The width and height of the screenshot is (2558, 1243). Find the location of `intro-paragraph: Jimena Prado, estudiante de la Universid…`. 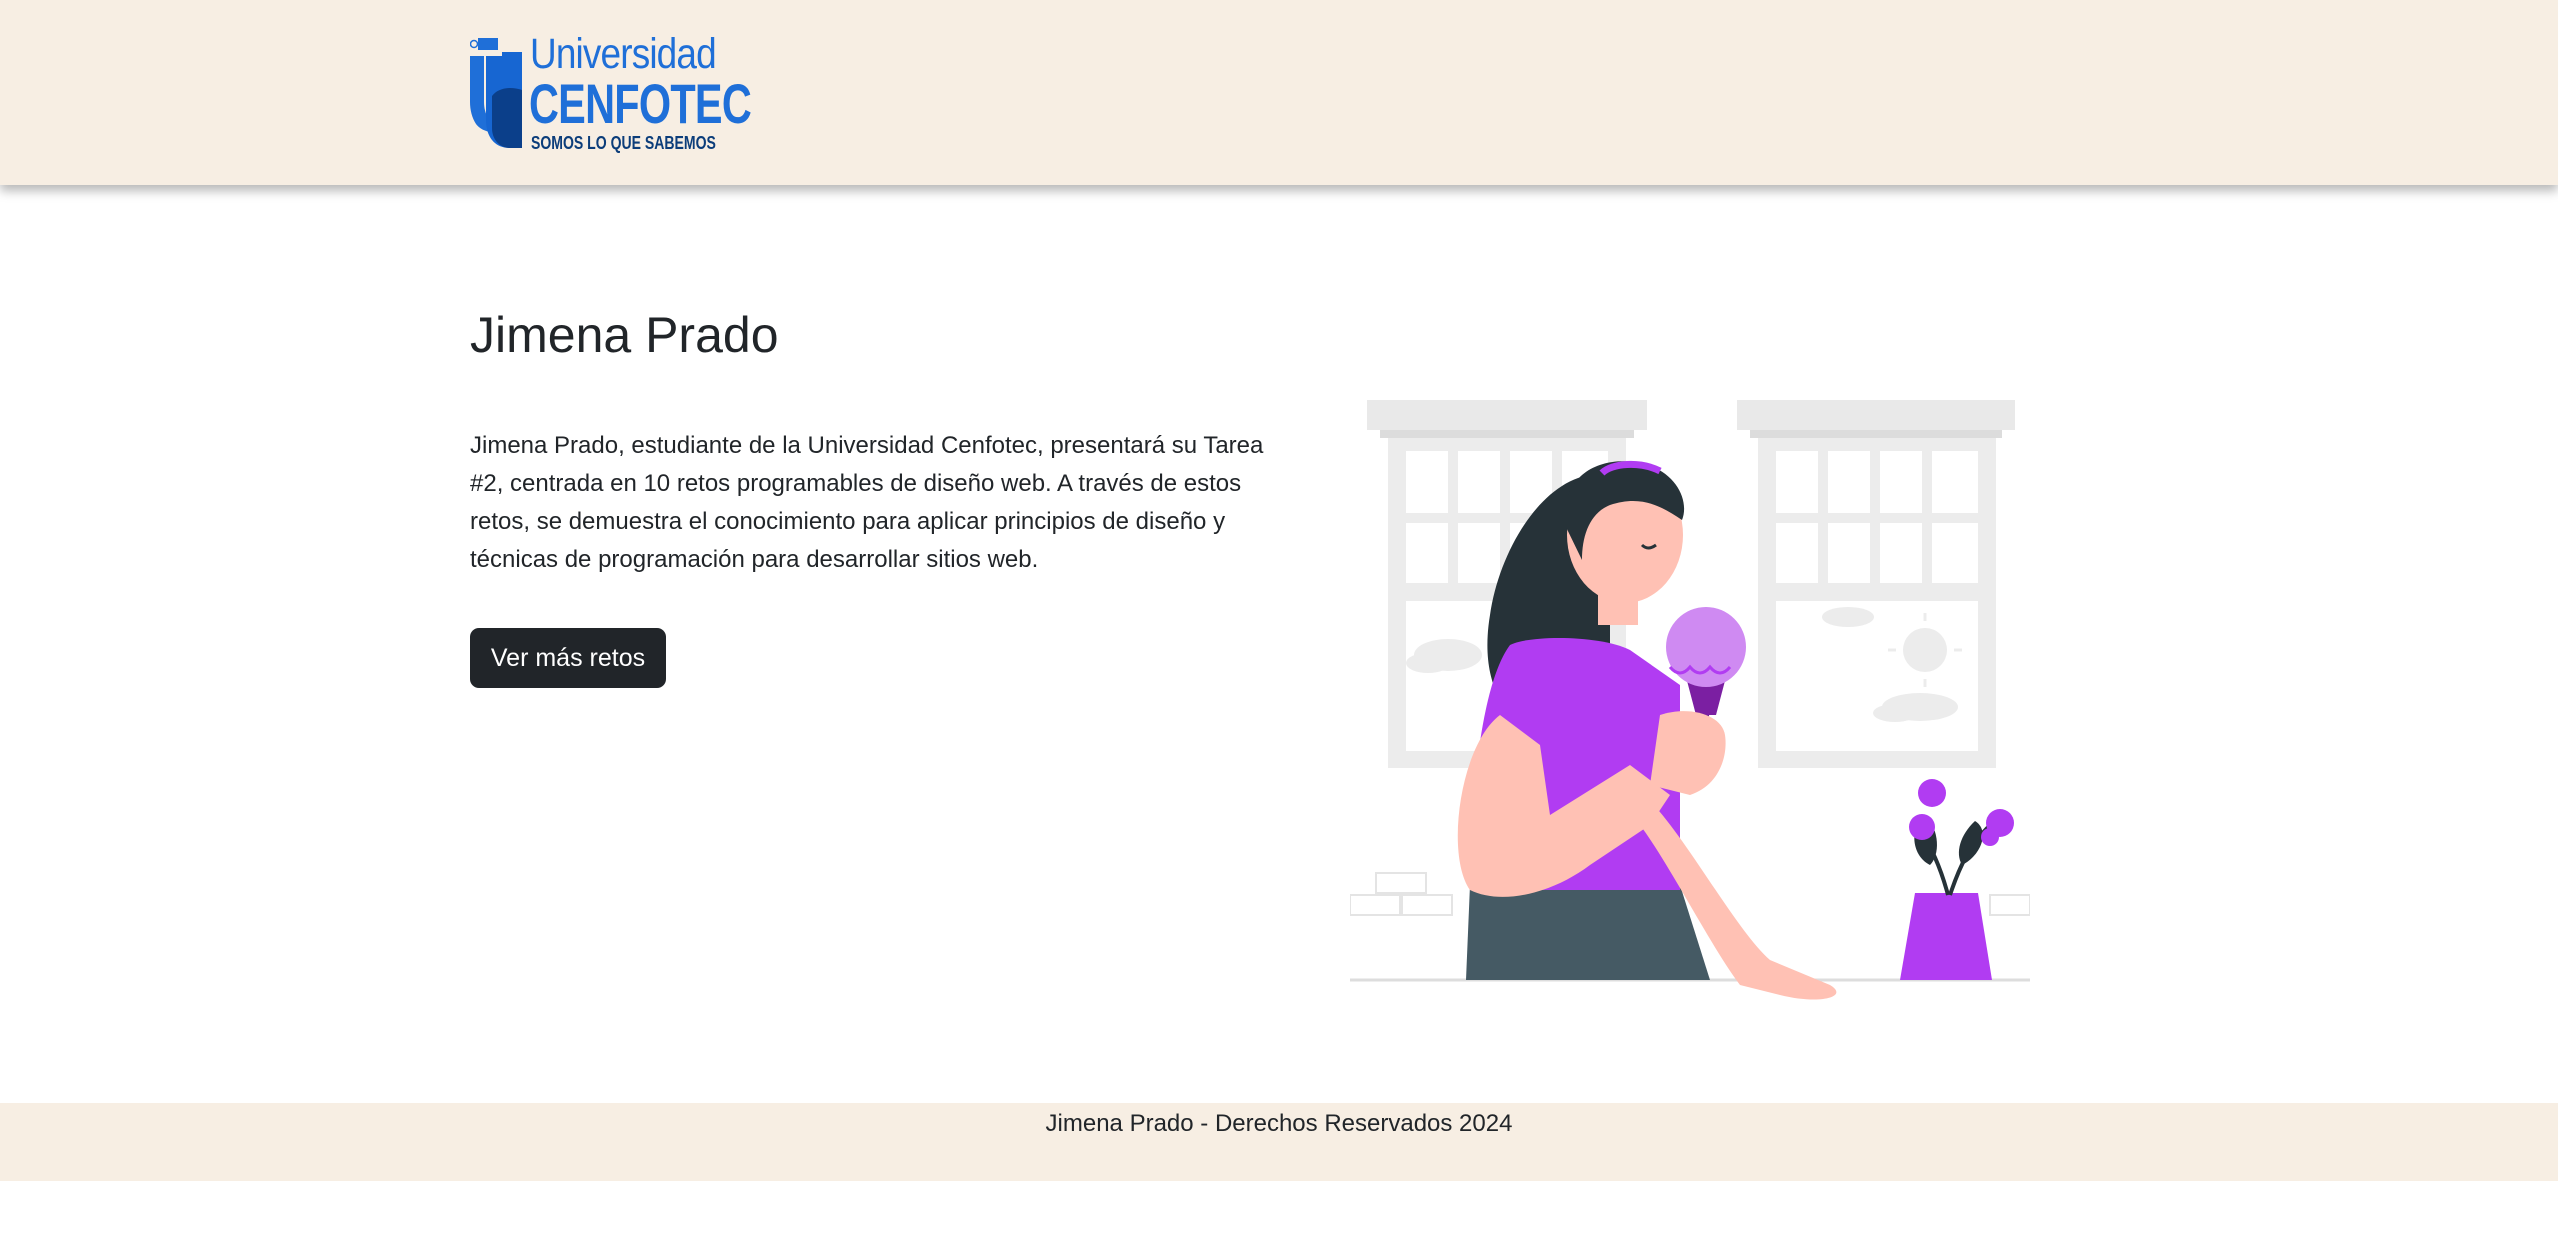

intro-paragraph: Jimena Prado, estudiante de la Universid… is located at coordinates (867, 502).